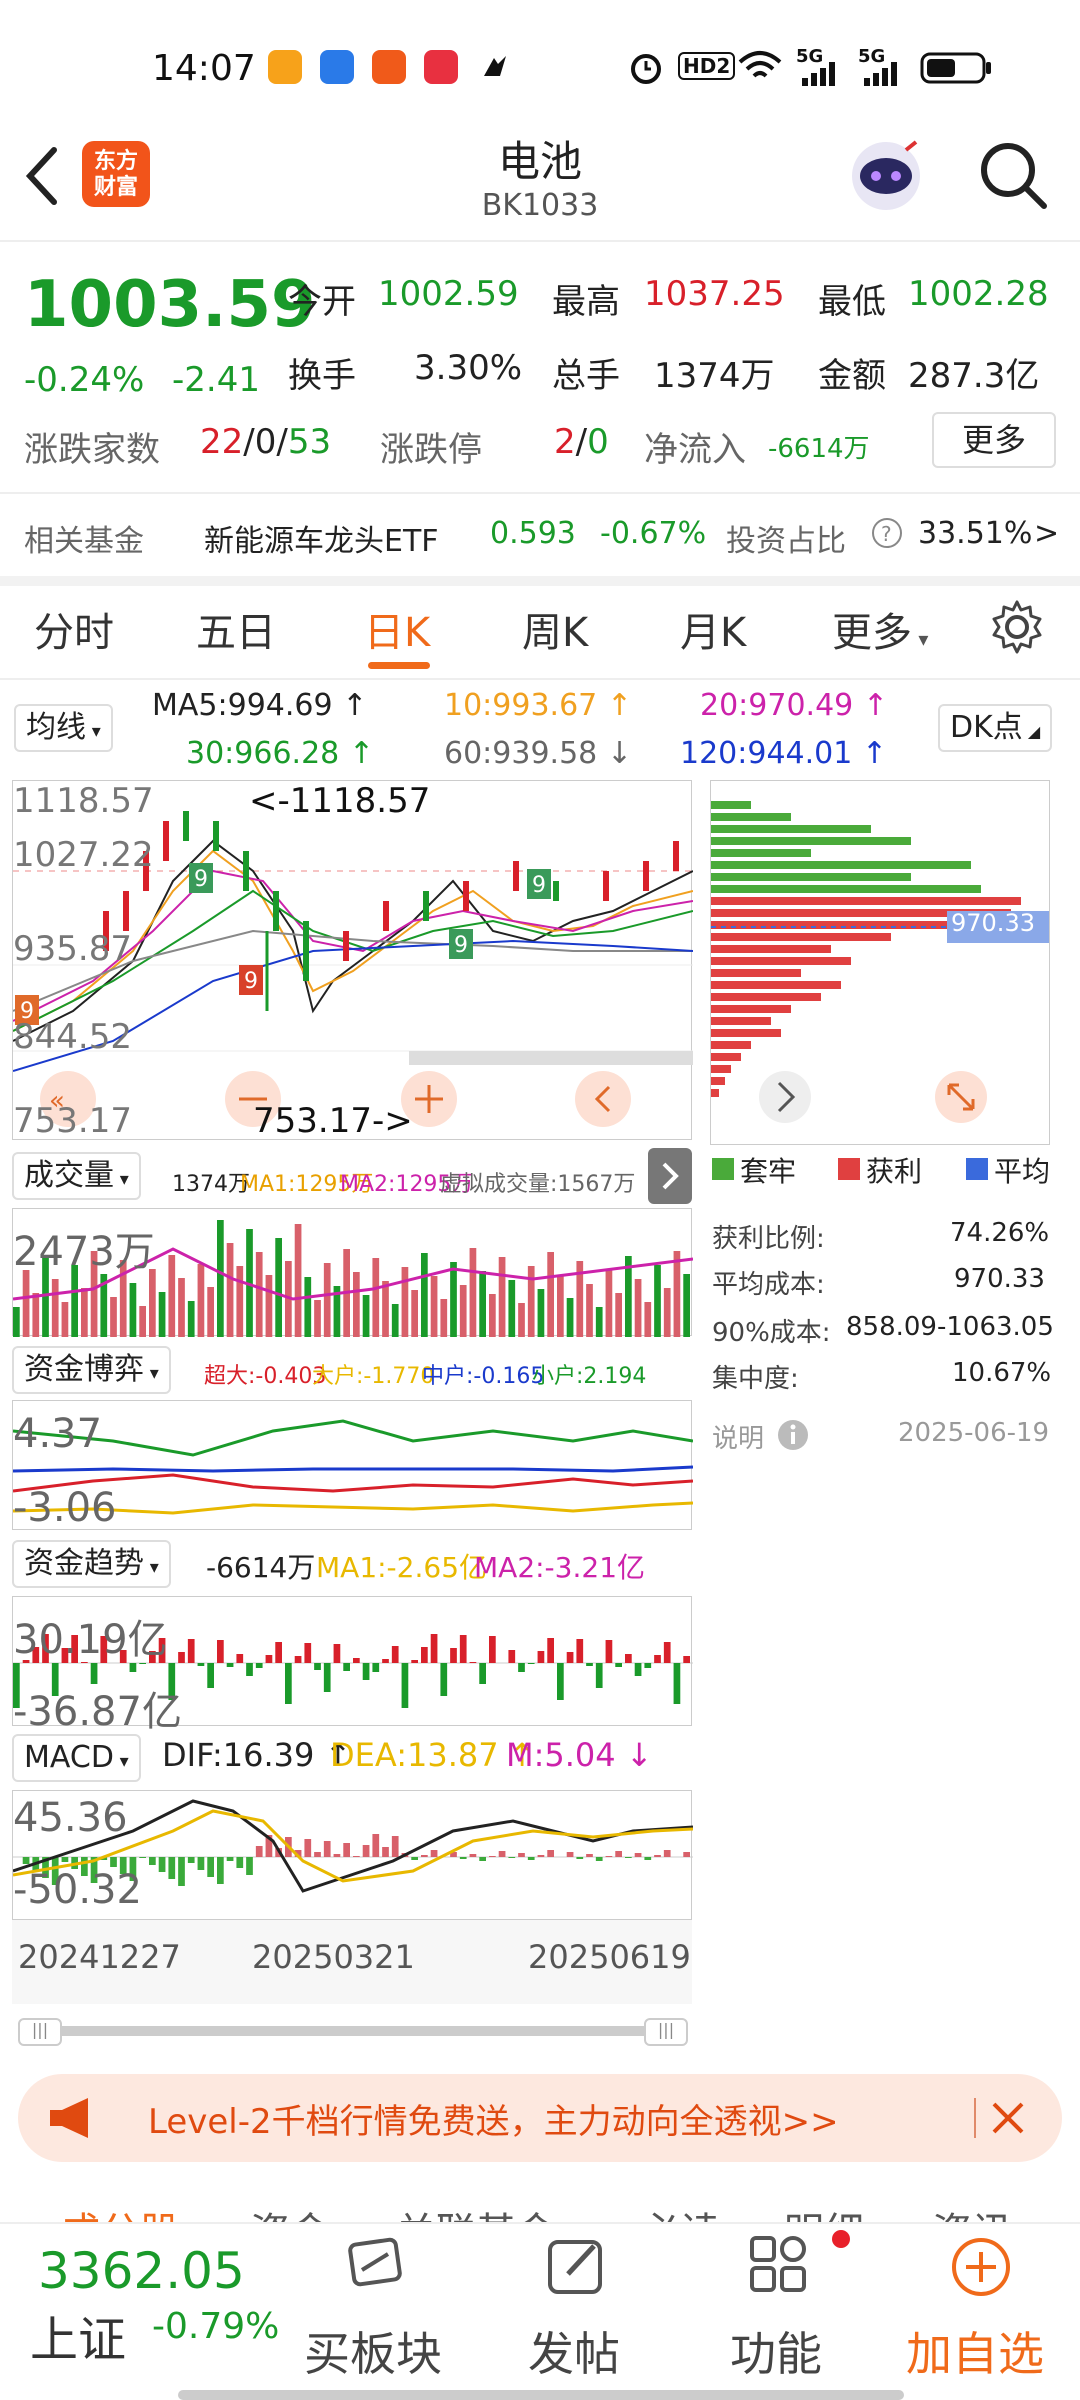 The width and height of the screenshot is (1080, 2400). What do you see at coordinates (120, 2212) in the screenshot?
I see `subtab-constituents: 成分股` at bounding box center [120, 2212].